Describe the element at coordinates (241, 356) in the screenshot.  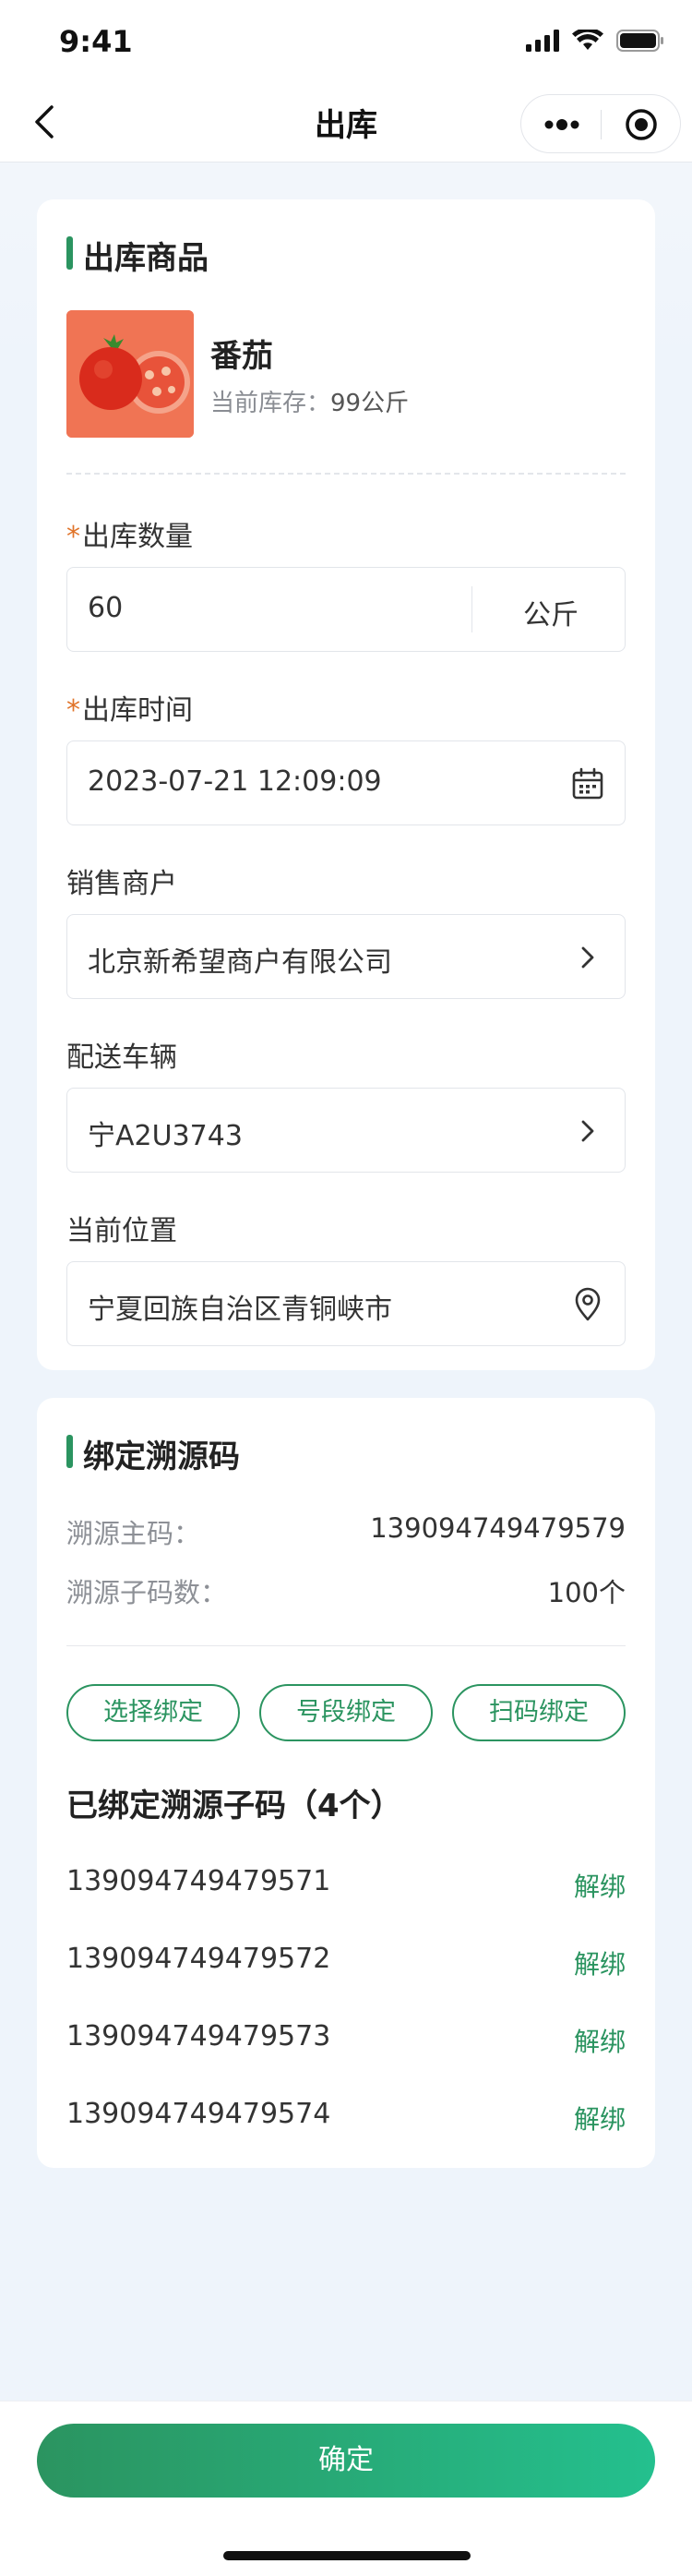
I see `product-name: 番茄` at that location.